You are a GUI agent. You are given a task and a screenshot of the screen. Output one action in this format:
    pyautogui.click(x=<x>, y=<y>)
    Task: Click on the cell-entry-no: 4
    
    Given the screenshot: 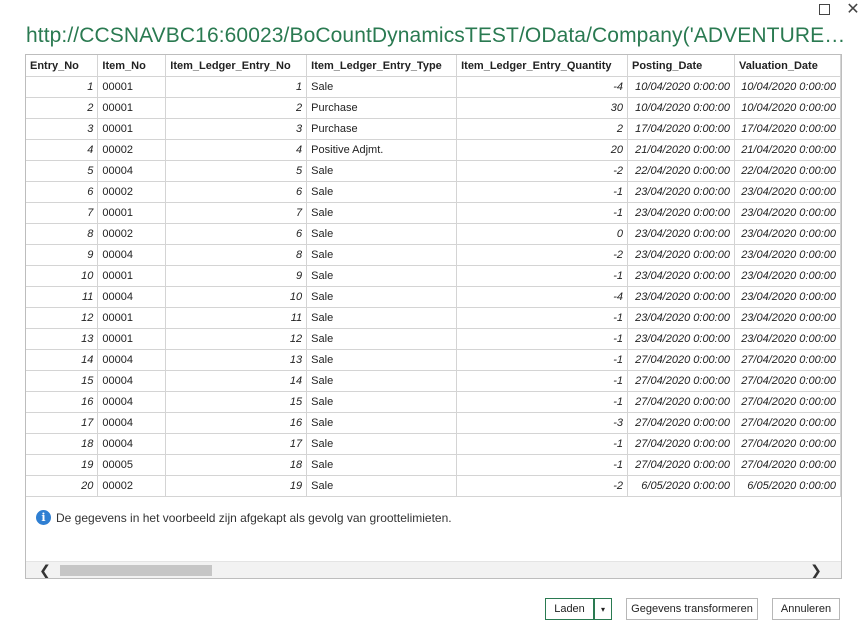 What is the action you would take?
    pyautogui.click(x=62, y=150)
    